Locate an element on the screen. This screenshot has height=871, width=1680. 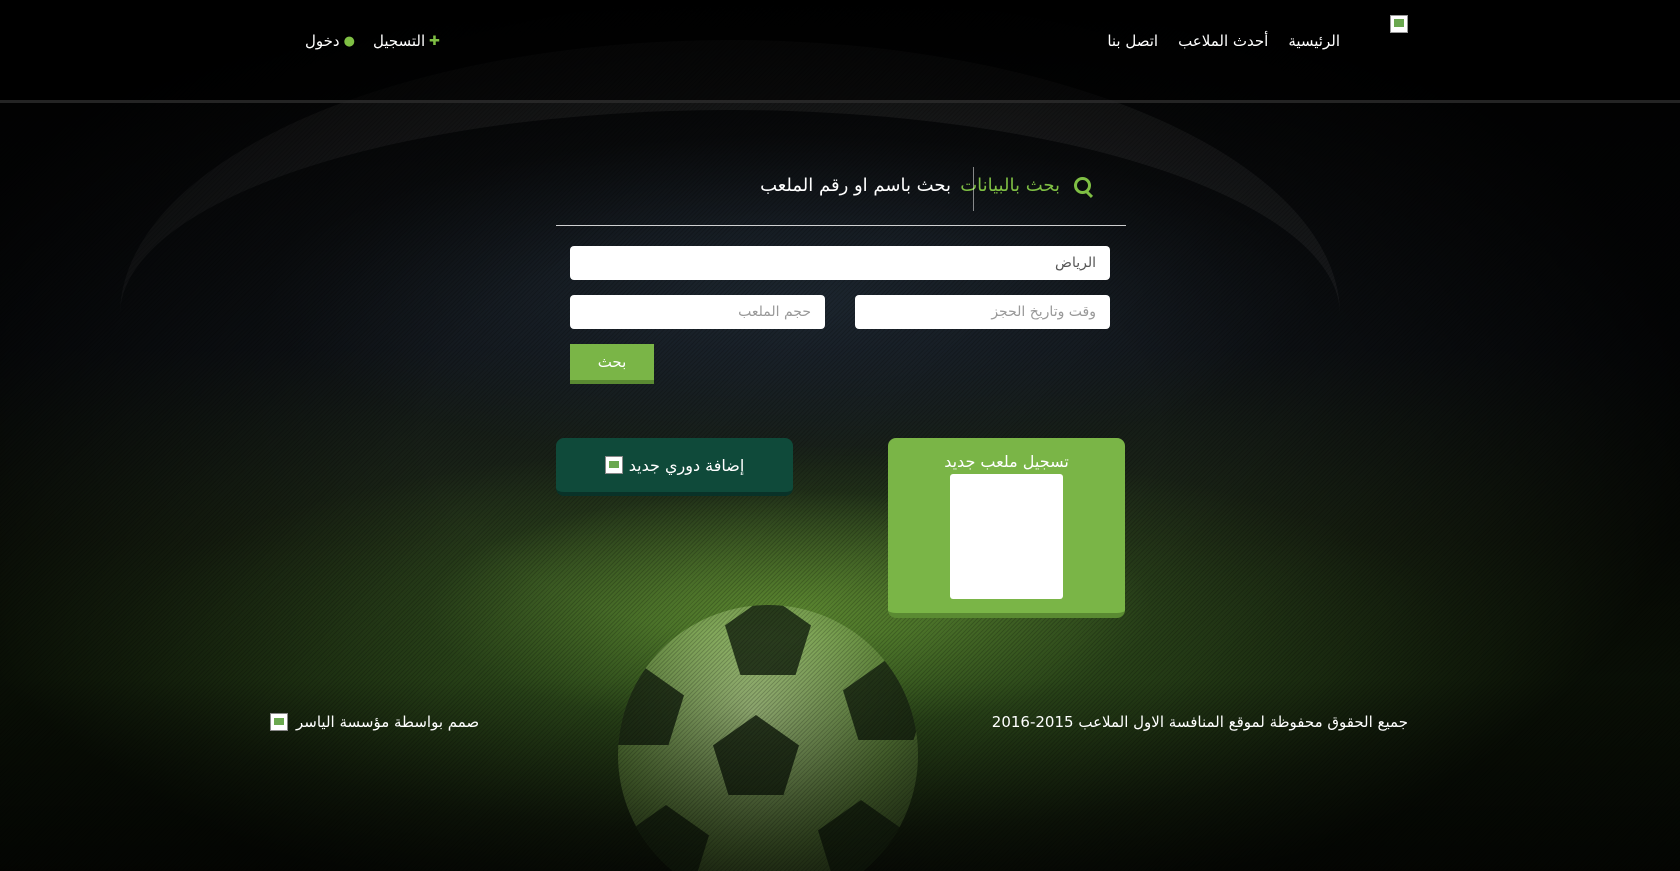
tab-search-by-data-label: بحث بالبيانات is located at coordinates (1010, 185).